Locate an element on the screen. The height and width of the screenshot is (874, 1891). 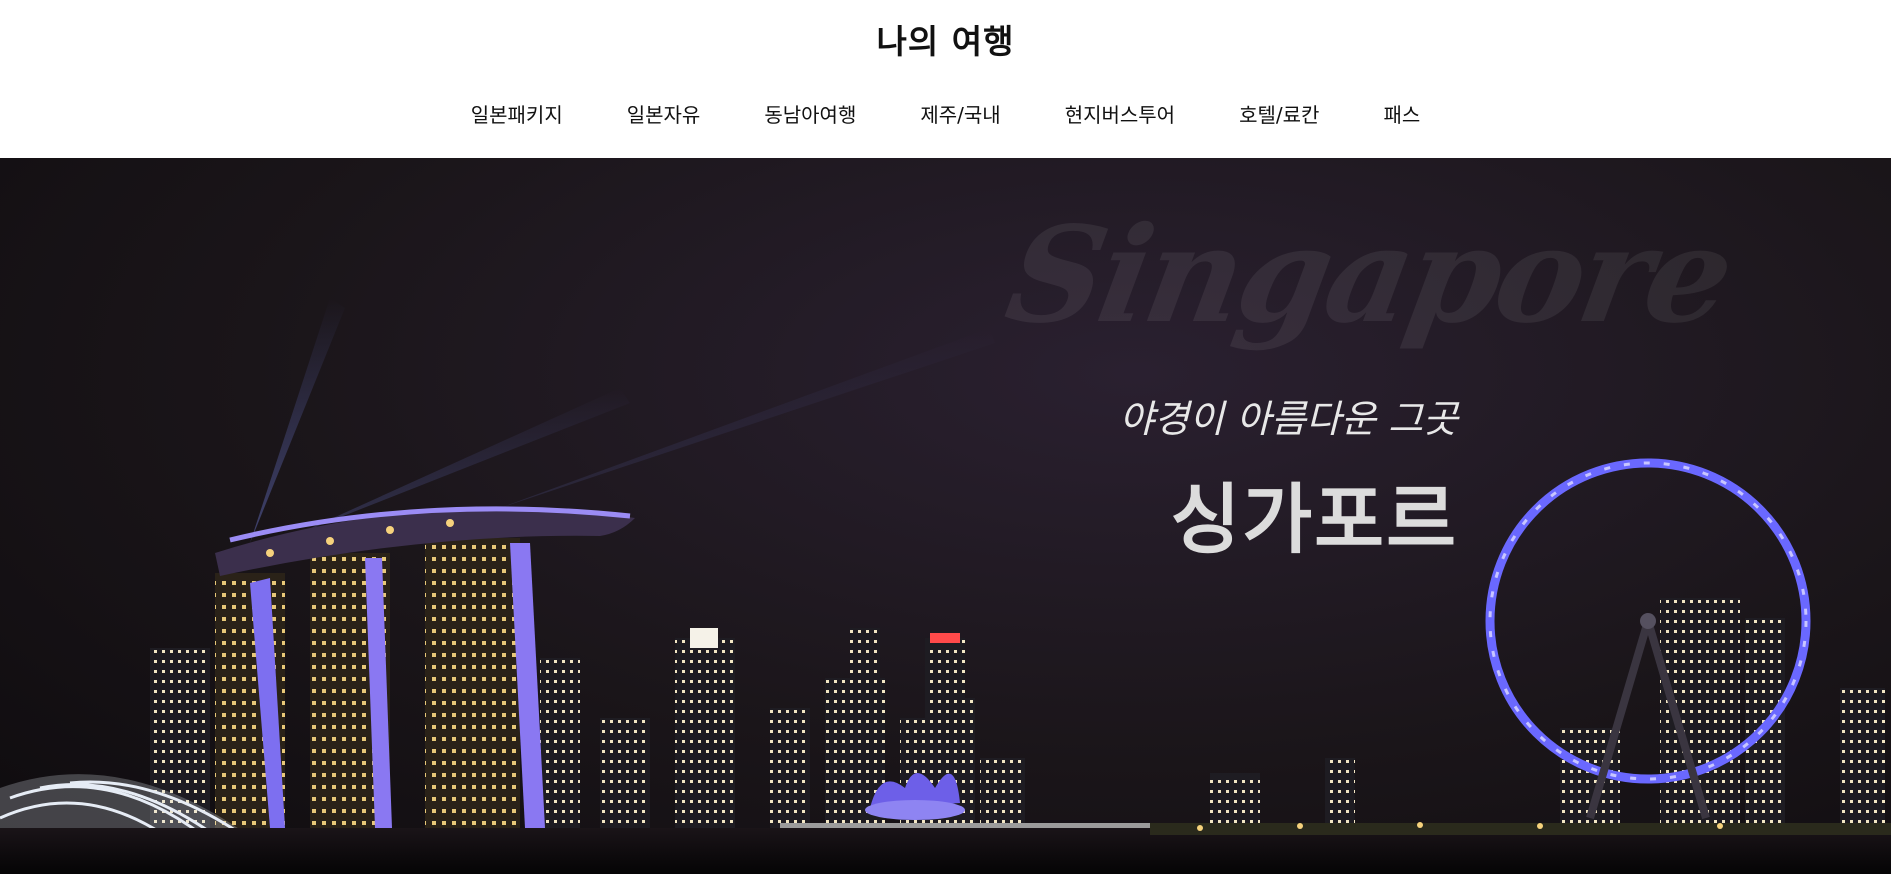
hero-title: 싱가포르 is located at coordinates (1314, 519).